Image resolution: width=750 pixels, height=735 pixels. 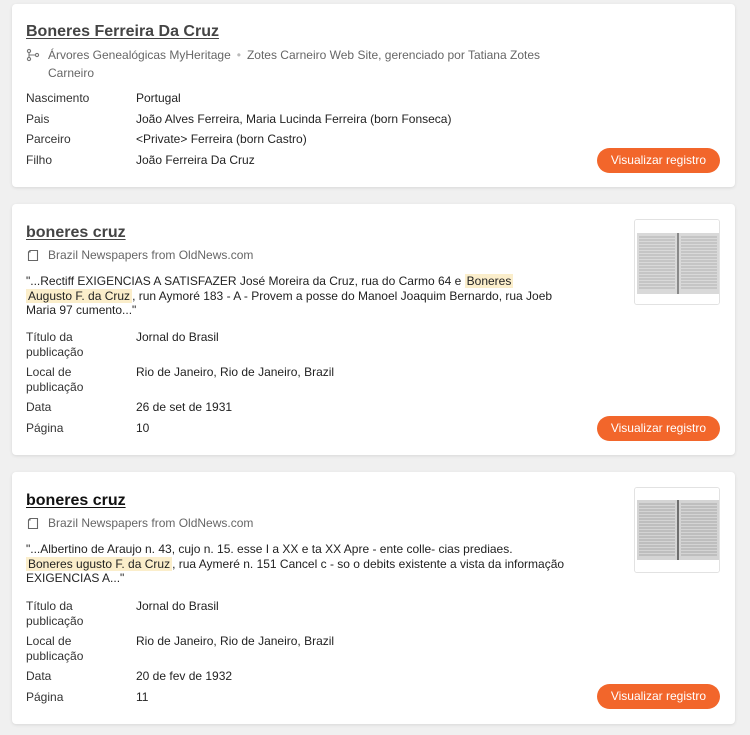 What do you see at coordinates (38, 119) in the screenshot?
I see `field-label: Pais` at bounding box center [38, 119].